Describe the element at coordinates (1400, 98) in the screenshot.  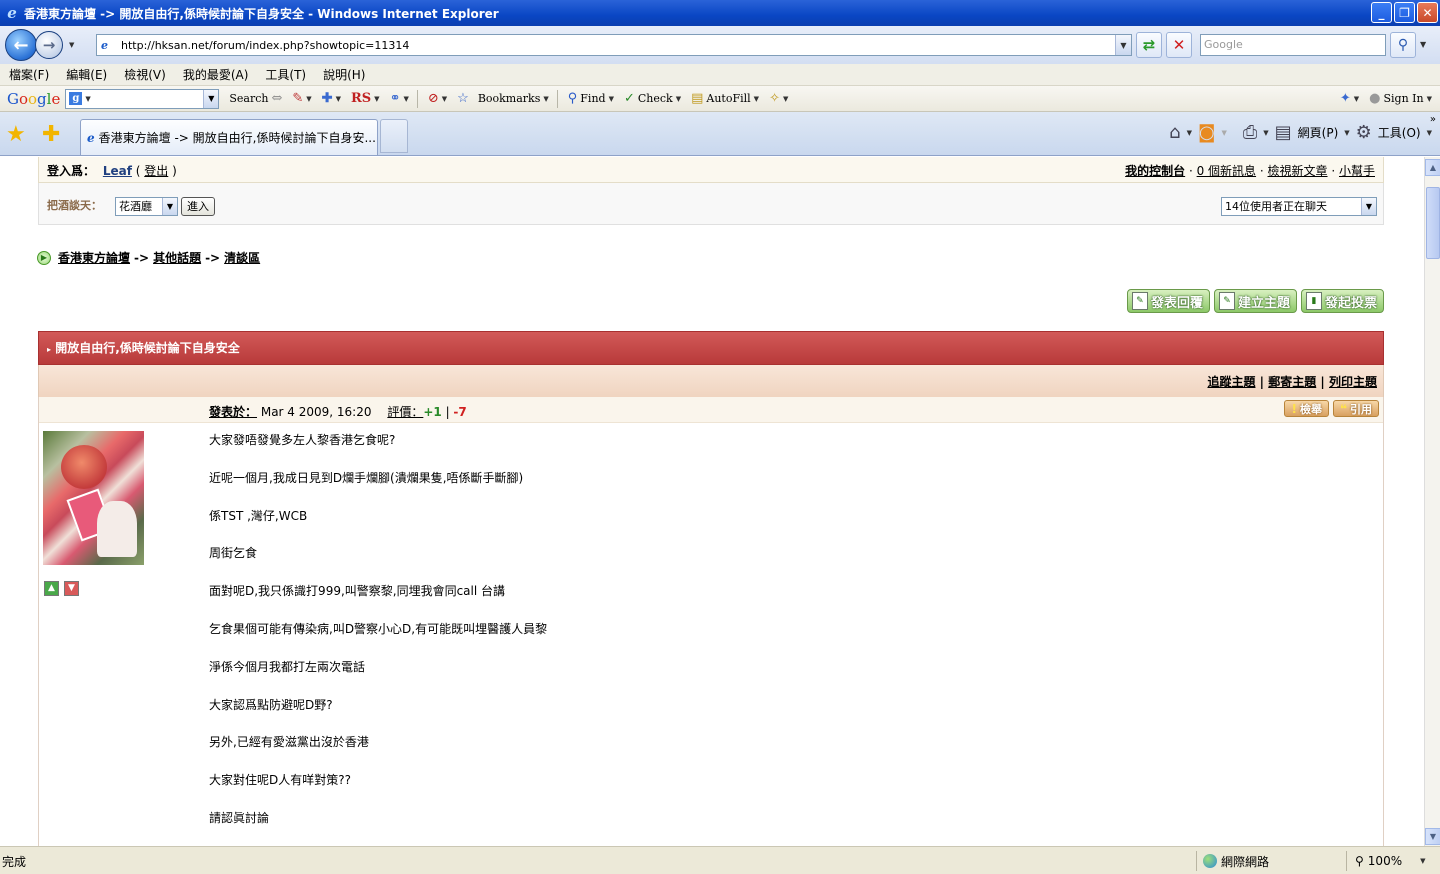
I see `sign-in-button: ● Sign In ▼` at that location.